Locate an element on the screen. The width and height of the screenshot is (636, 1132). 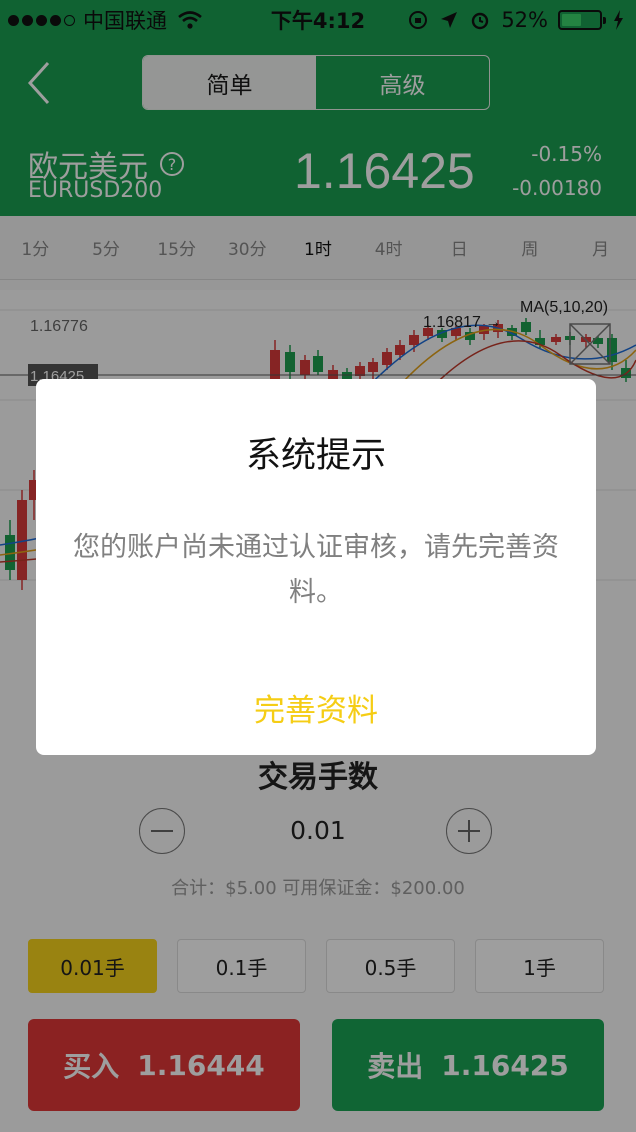
complete-profile-button: 完善资料 is located at coordinates (316, 707).